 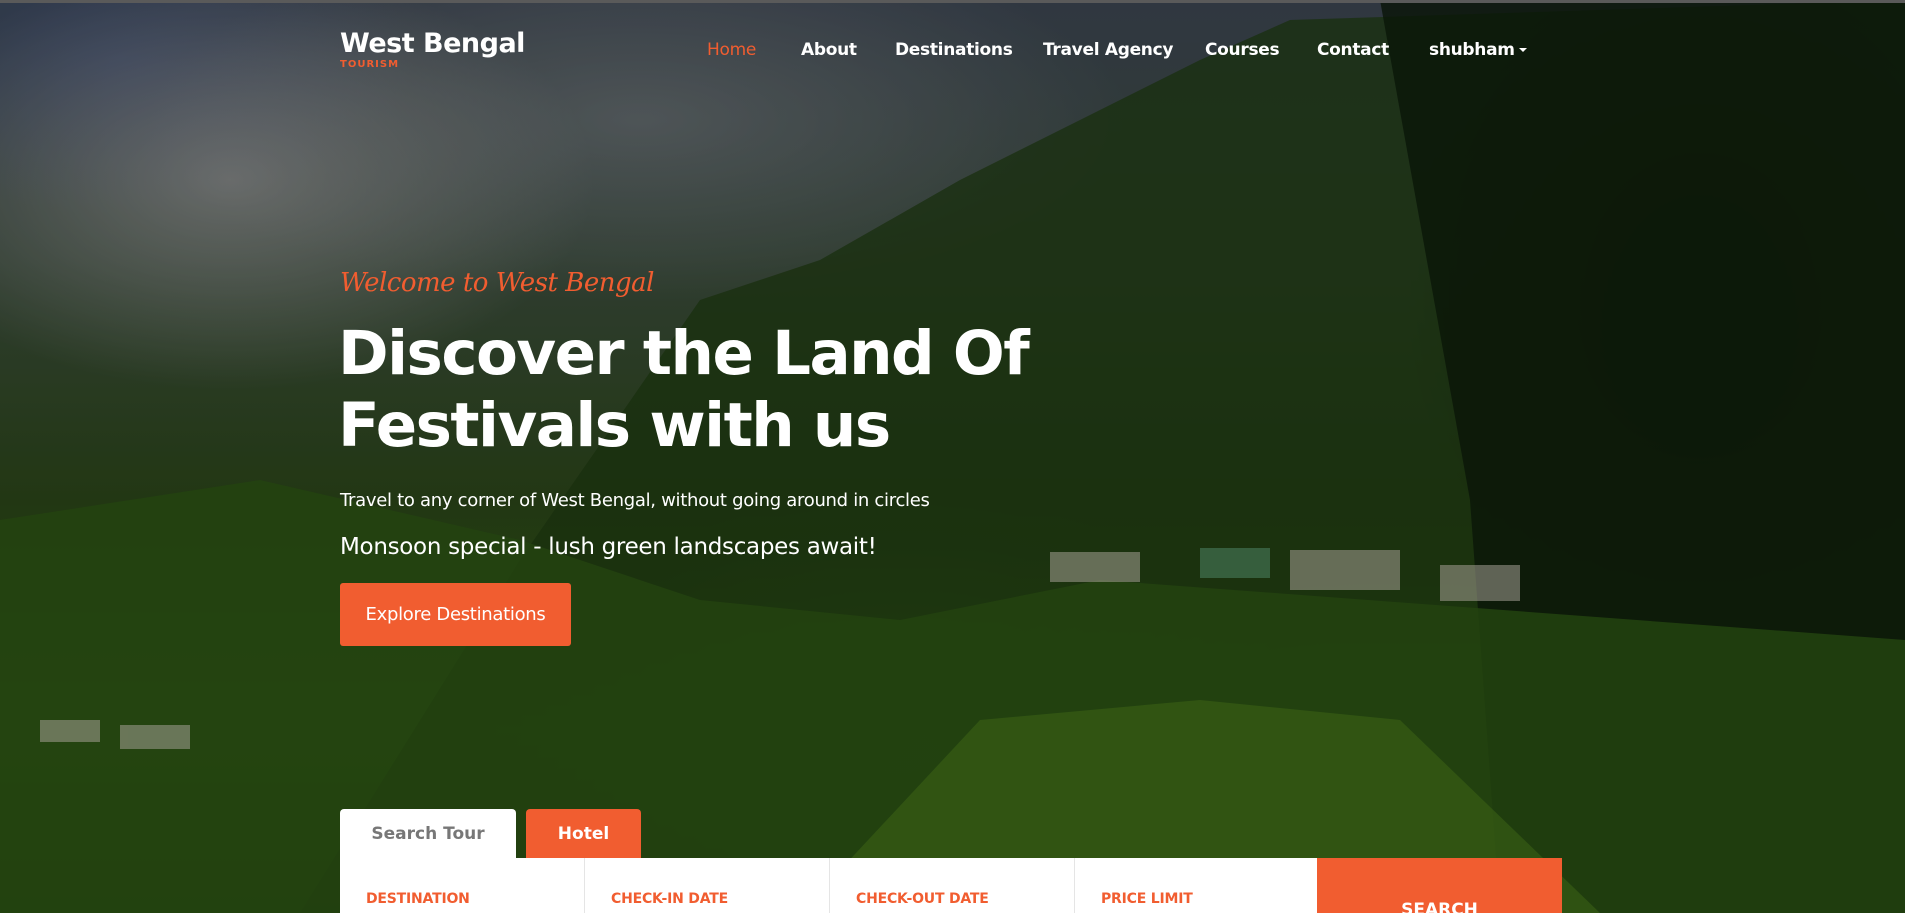 What do you see at coordinates (1522, 50) in the screenshot?
I see `caret-down-icon` at bounding box center [1522, 50].